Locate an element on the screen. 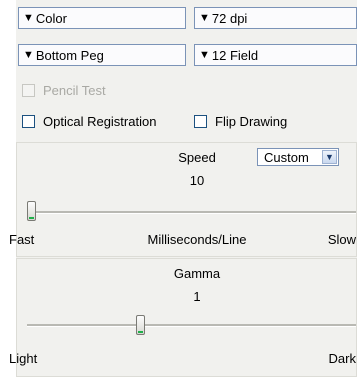  chevron-down-icon: ▼ is located at coordinates (329, 157).